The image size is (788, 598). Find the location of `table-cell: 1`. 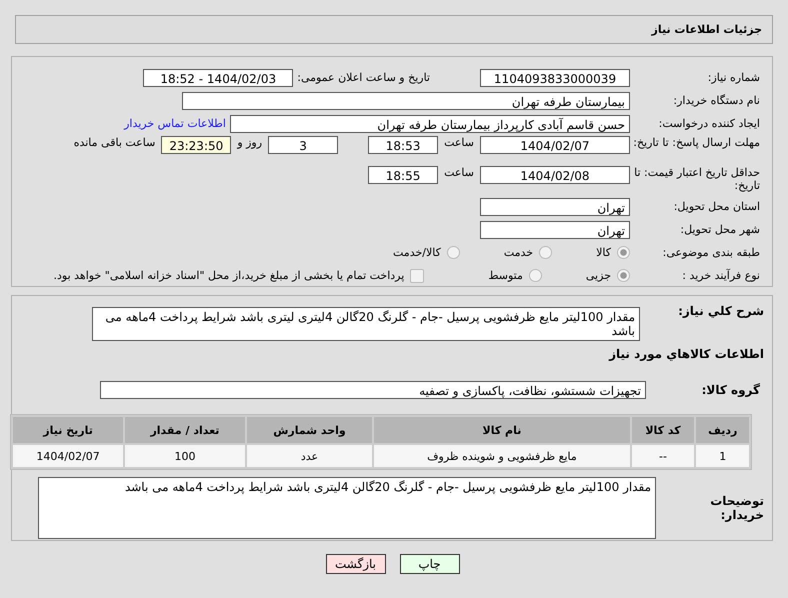

table-cell: 1 is located at coordinates (722, 456).